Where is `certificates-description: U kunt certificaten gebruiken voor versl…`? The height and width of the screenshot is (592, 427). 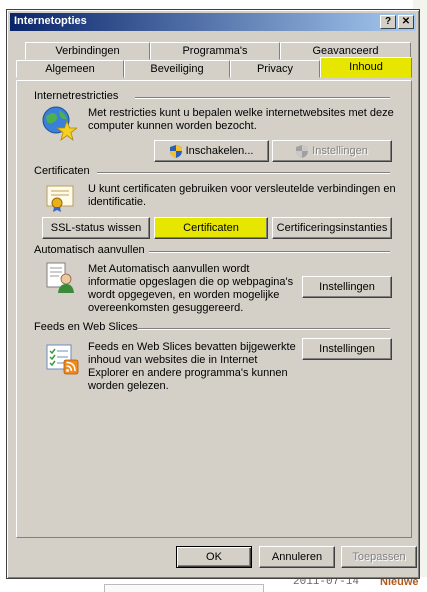 certificates-description: U kunt certificaten gebruiken voor versl… is located at coordinates (242, 195).